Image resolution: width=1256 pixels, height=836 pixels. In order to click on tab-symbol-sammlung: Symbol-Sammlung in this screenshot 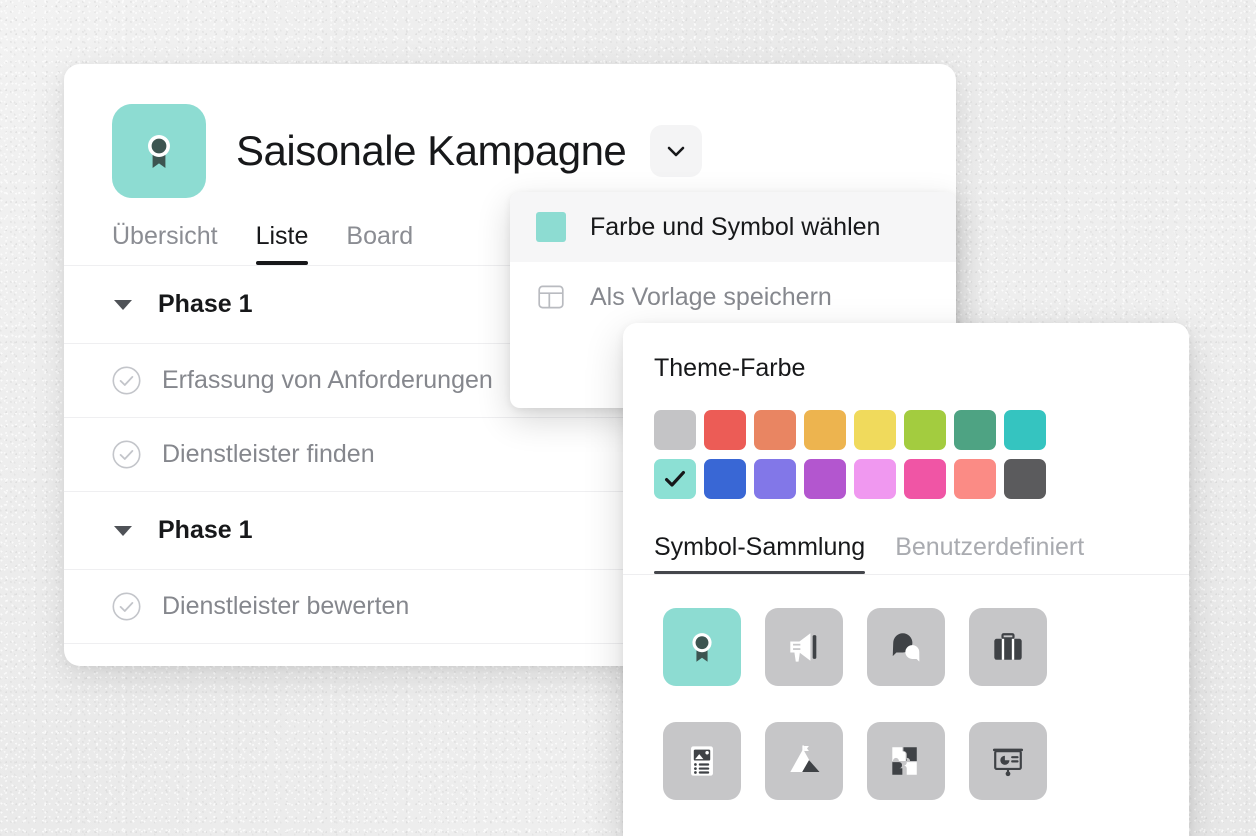, I will do `click(760, 553)`.